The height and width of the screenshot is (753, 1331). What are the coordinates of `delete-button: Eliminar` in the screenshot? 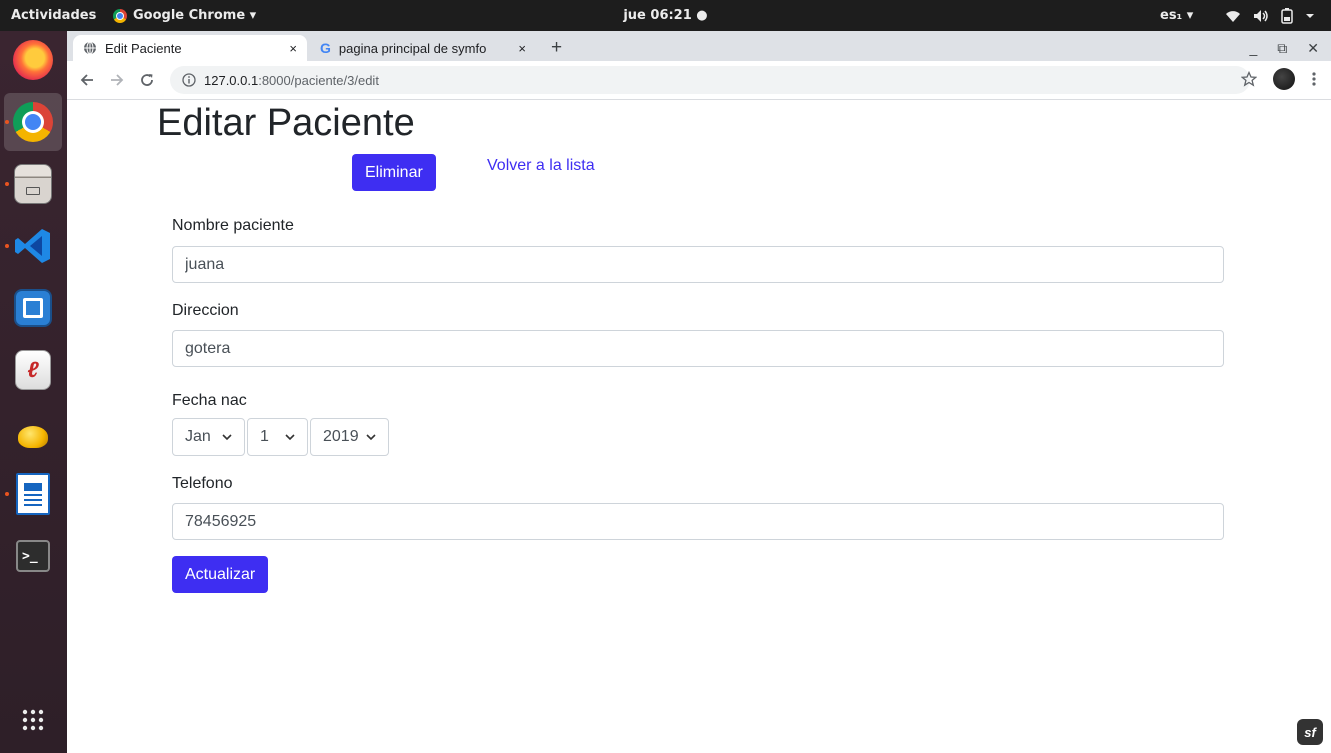 It's located at (394, 172).